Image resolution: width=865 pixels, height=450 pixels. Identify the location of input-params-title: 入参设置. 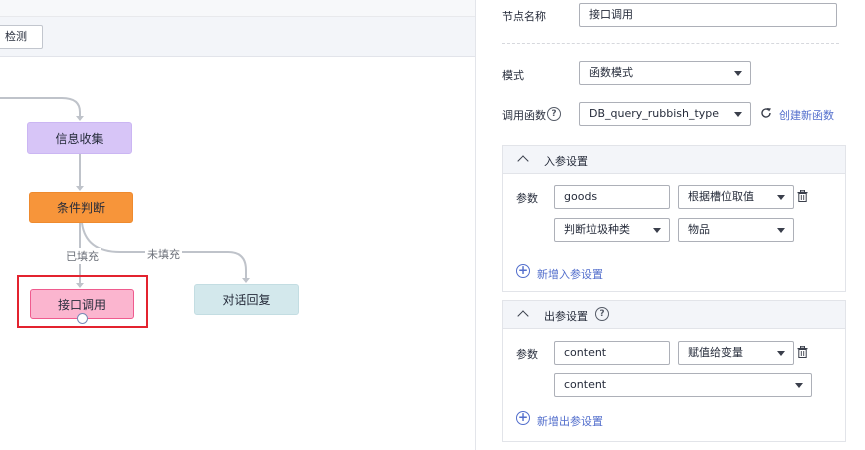
(566, 161).